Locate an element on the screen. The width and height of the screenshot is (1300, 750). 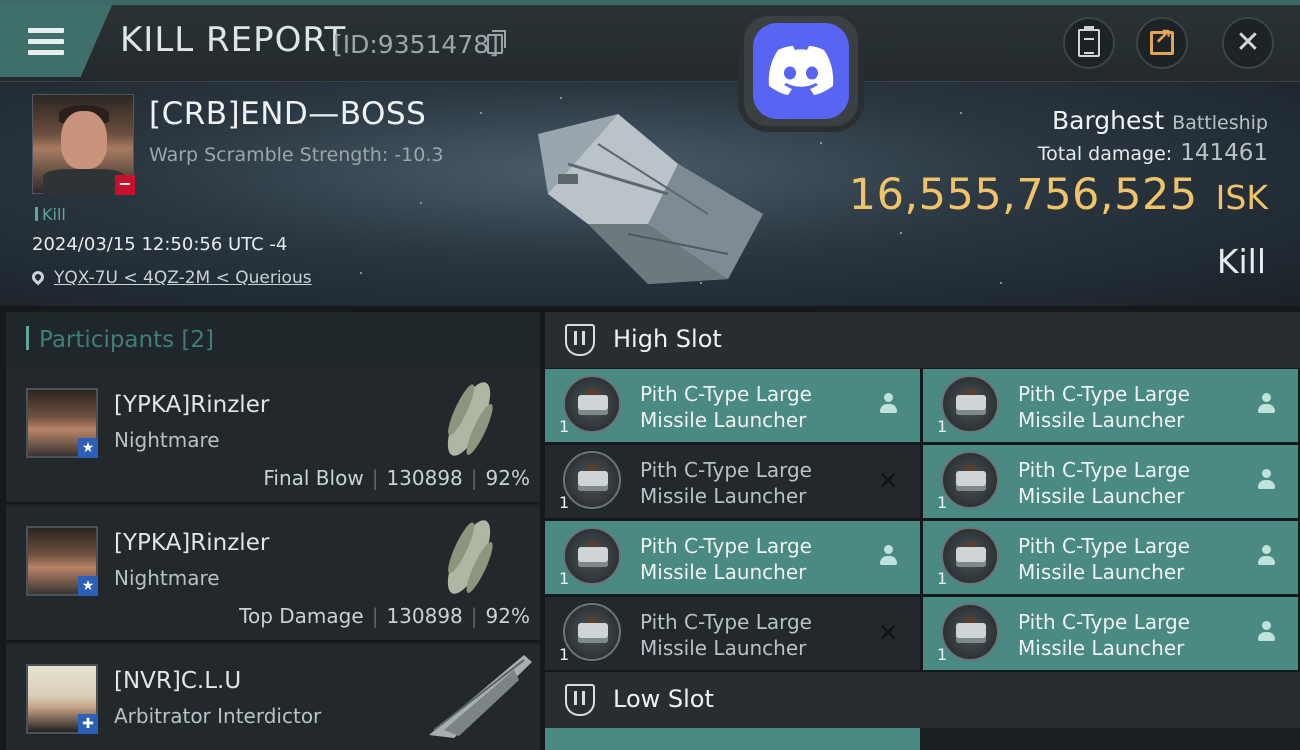
page-title: KILL REPORT is located at coordinates (233, 40).